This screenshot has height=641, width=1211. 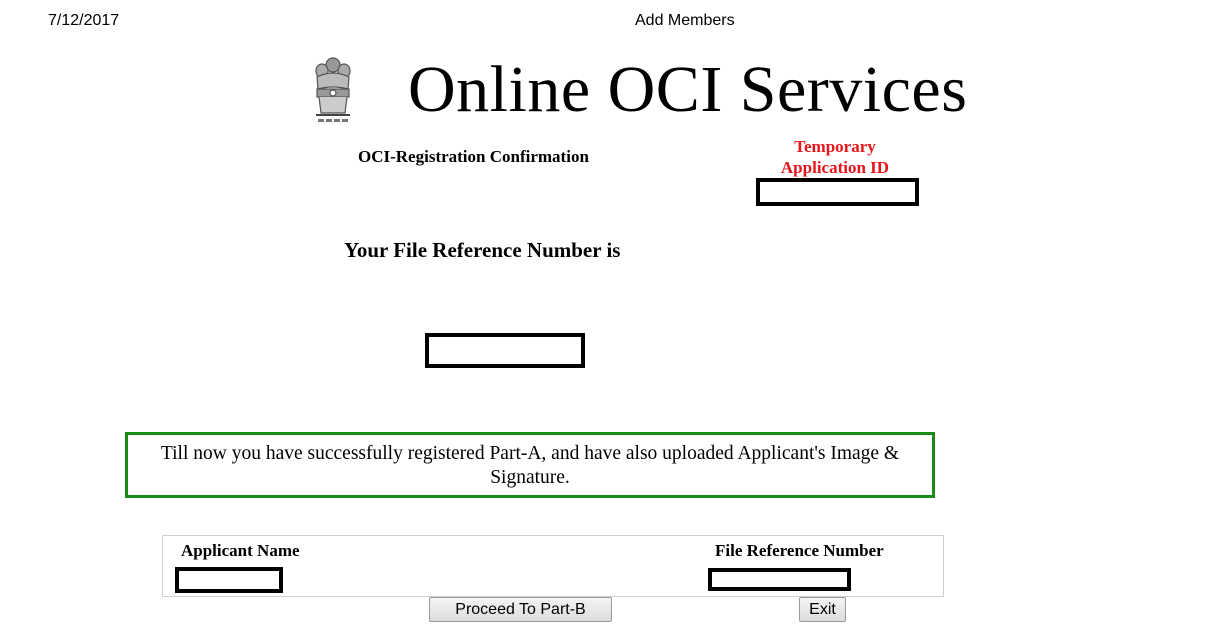 What do you see at coordinates (84, 20) in the screenshot?
I see `print-date: 7/12/2017` at bounding box center [84, 20].